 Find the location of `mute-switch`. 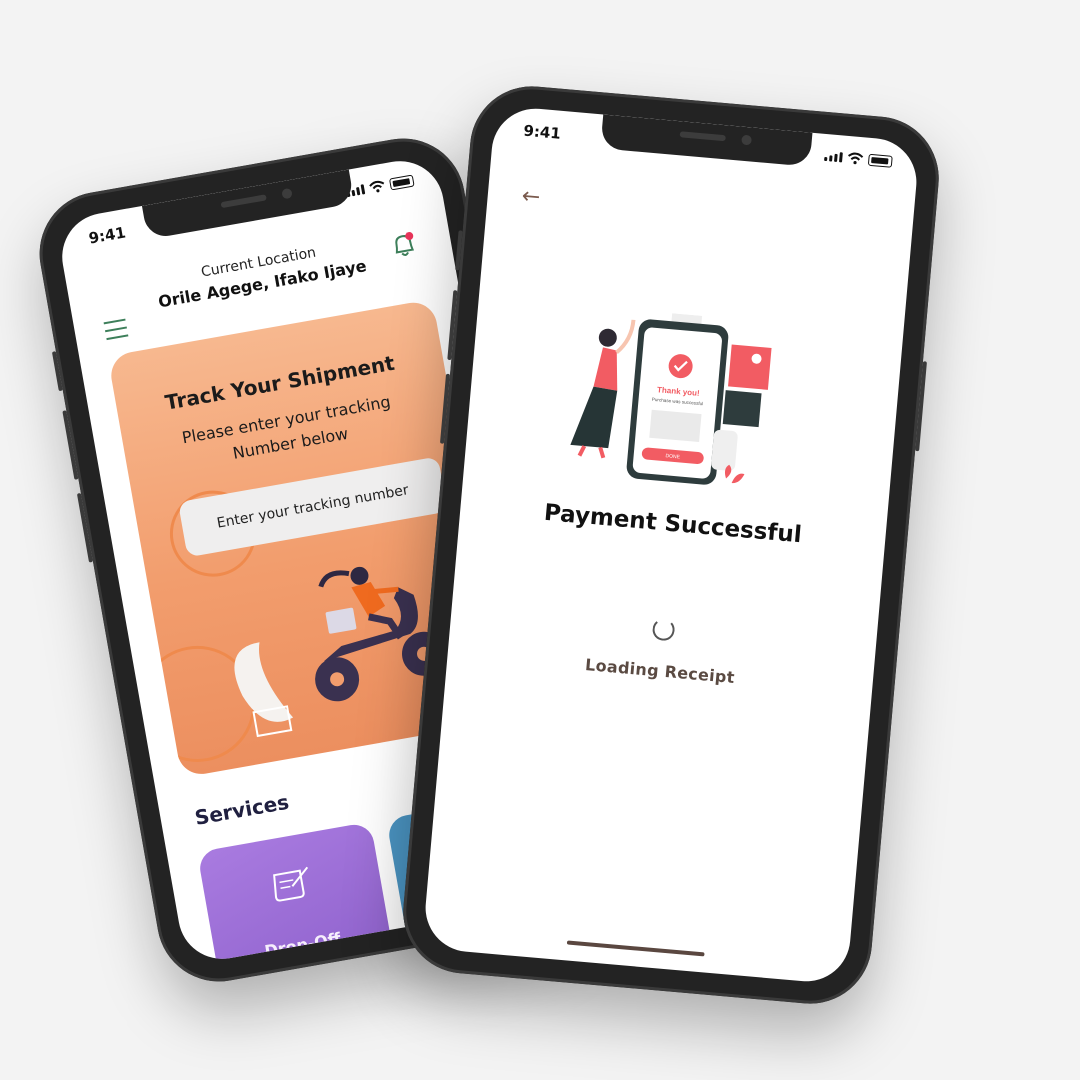

mute-switch is located at coordinates (57, 371).